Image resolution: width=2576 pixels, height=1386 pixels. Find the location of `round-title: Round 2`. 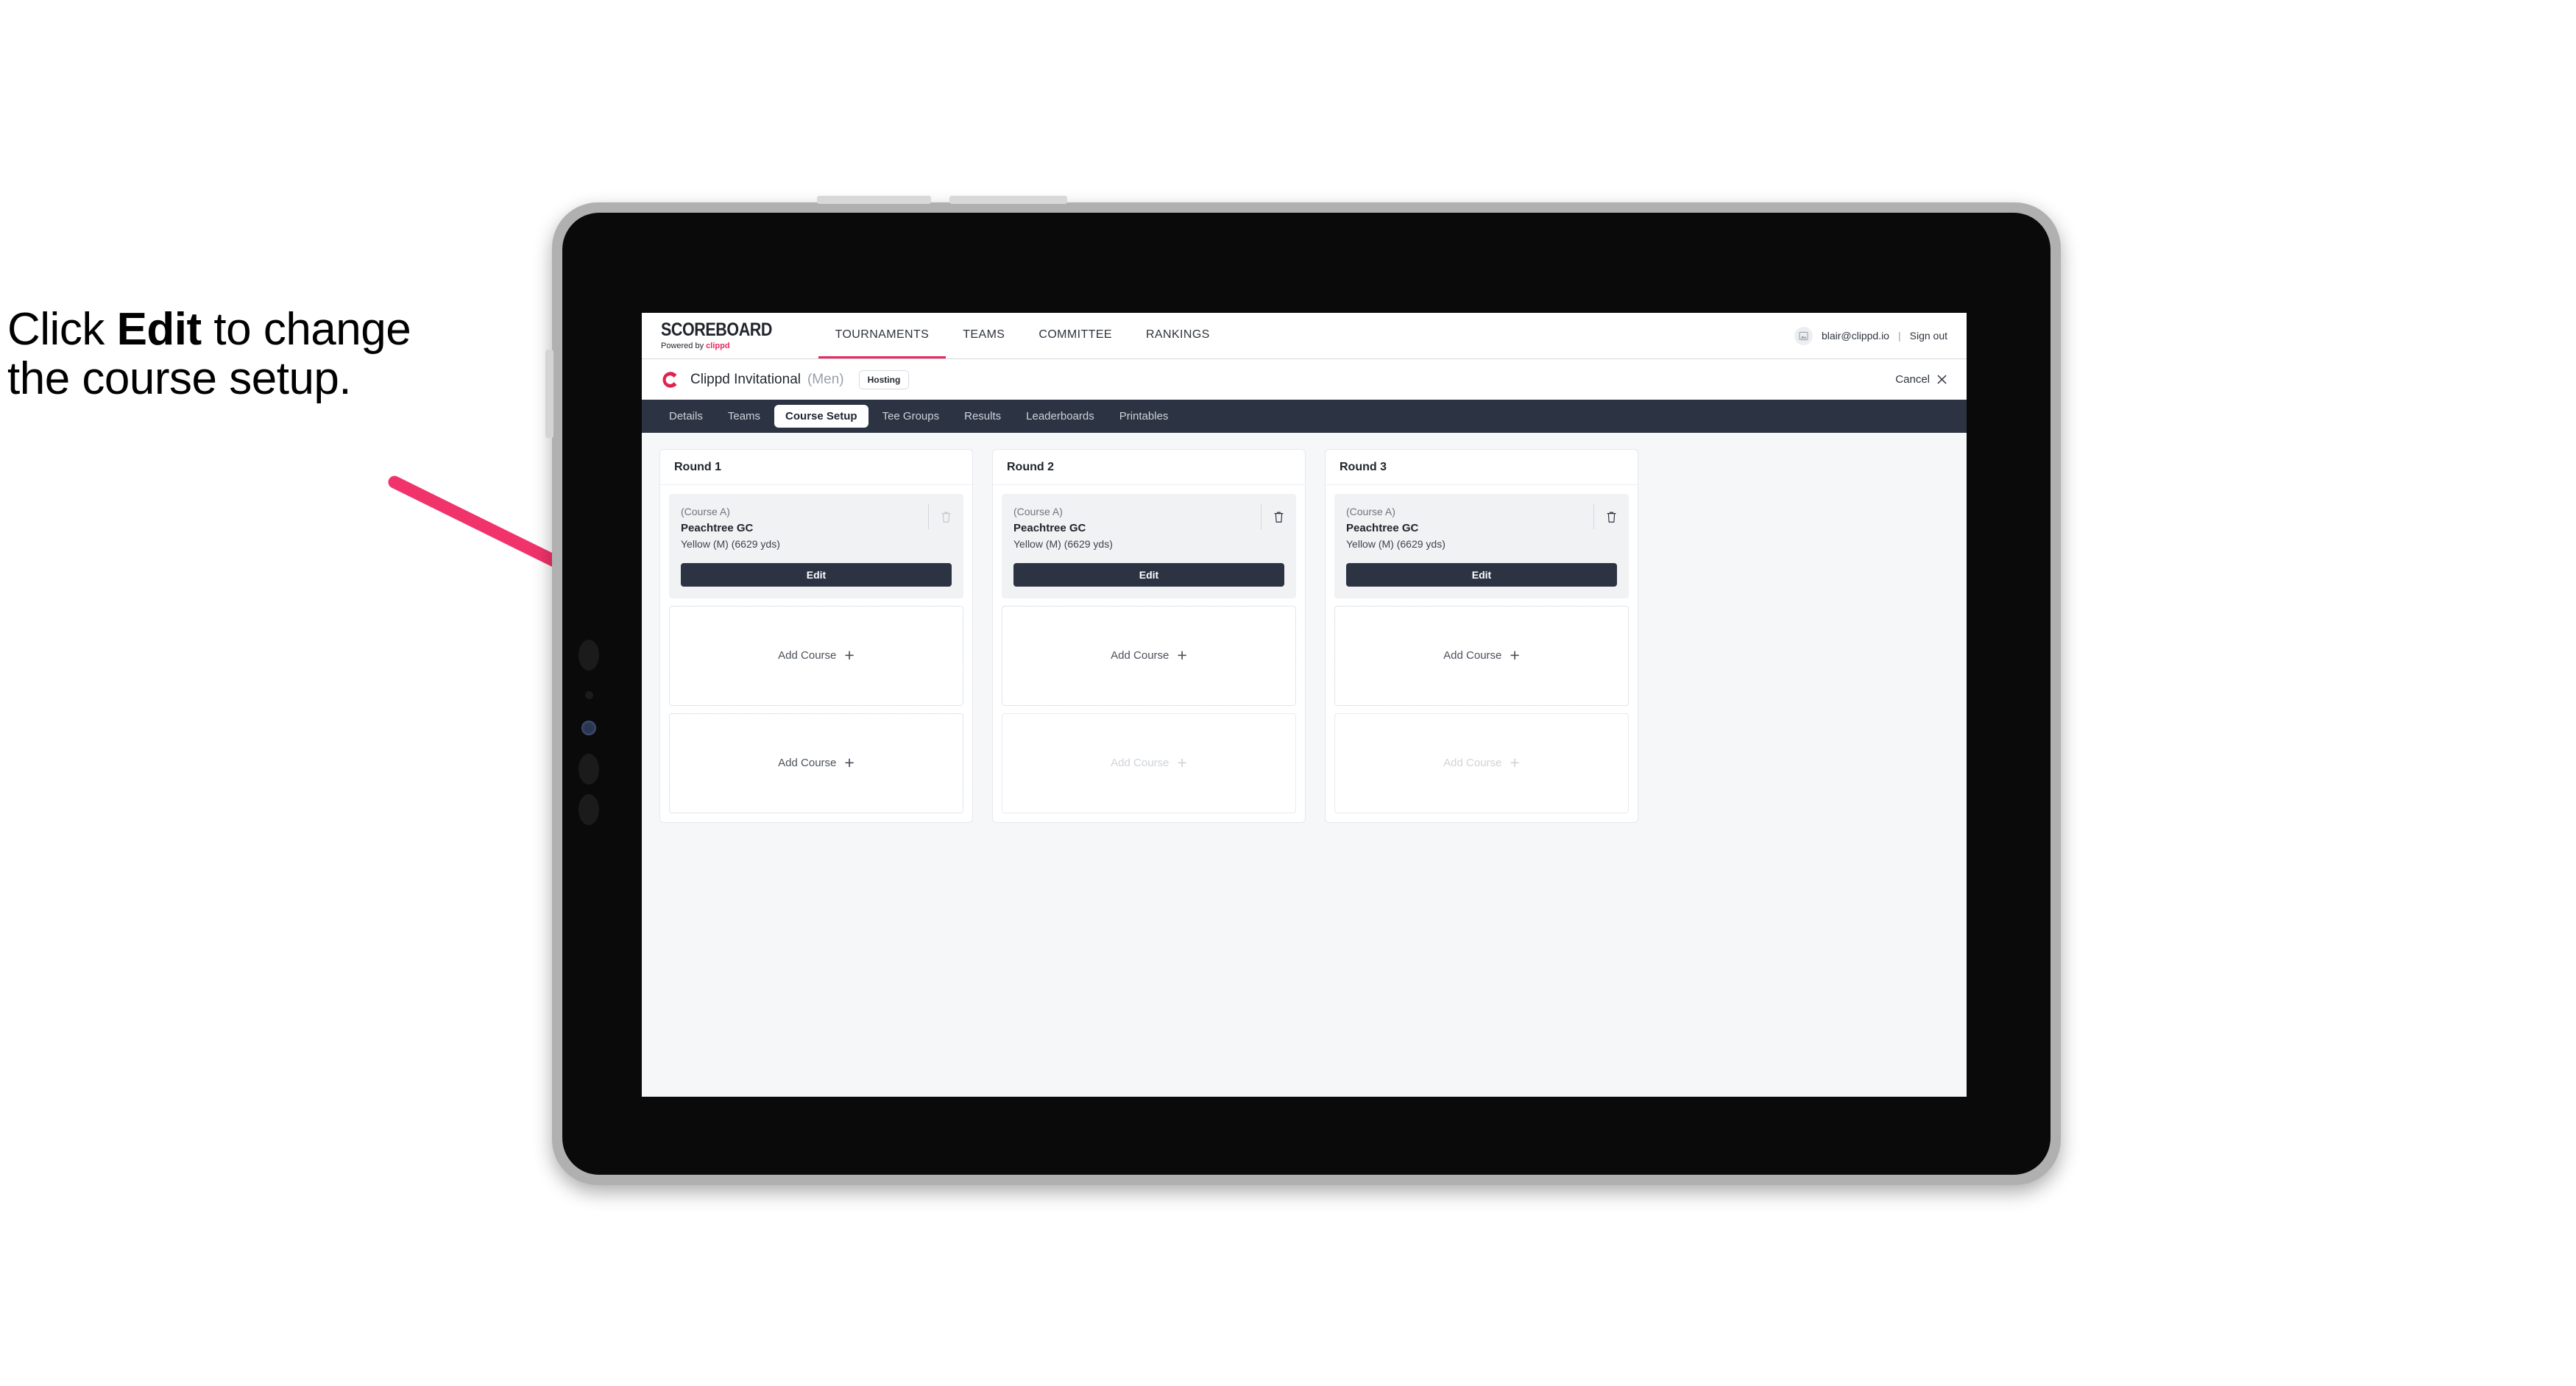

round-title: Round 2 is located at coordinates (1149, 468).